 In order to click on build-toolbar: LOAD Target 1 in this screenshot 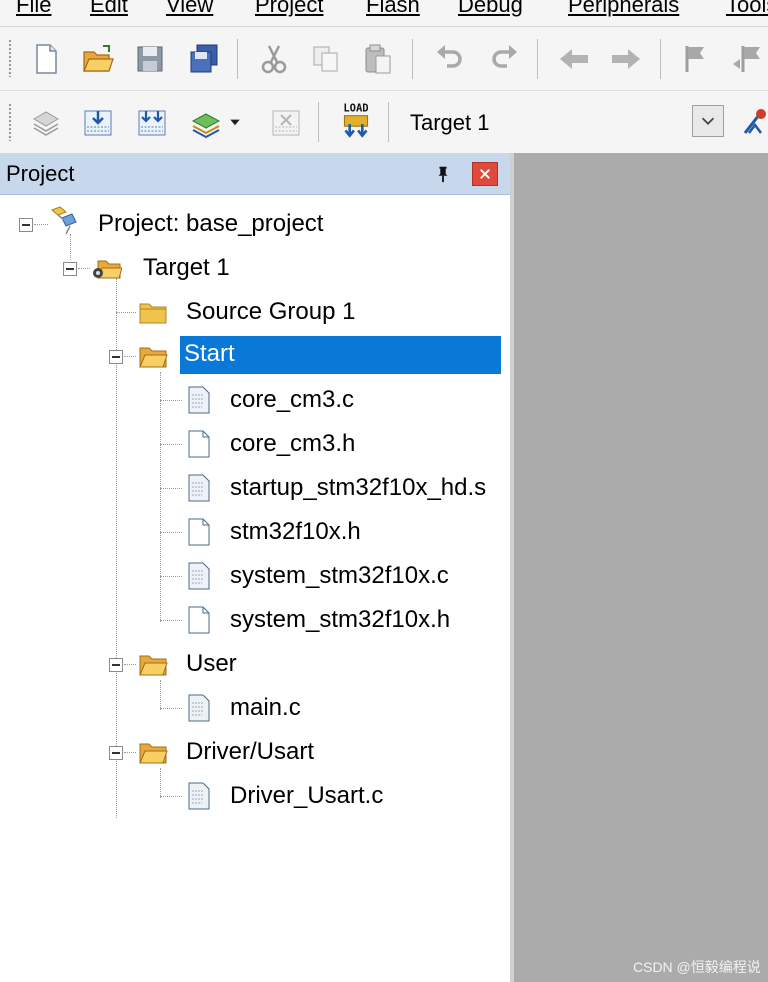, I will do `click(384, 122)`.